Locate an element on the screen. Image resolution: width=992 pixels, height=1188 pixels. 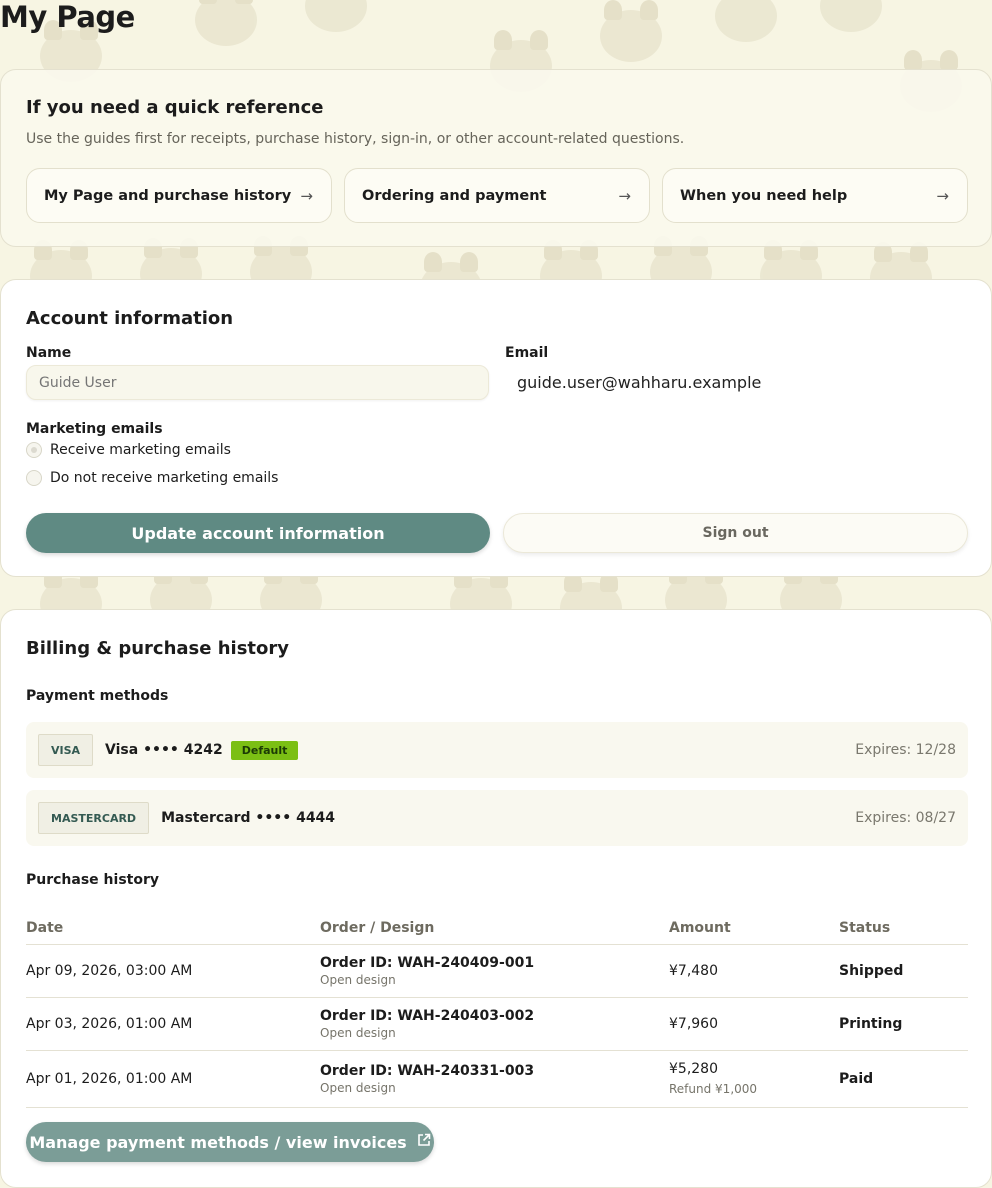
payment-method-expiry: Expires: 08/27 is located at coordinates (905, 818).